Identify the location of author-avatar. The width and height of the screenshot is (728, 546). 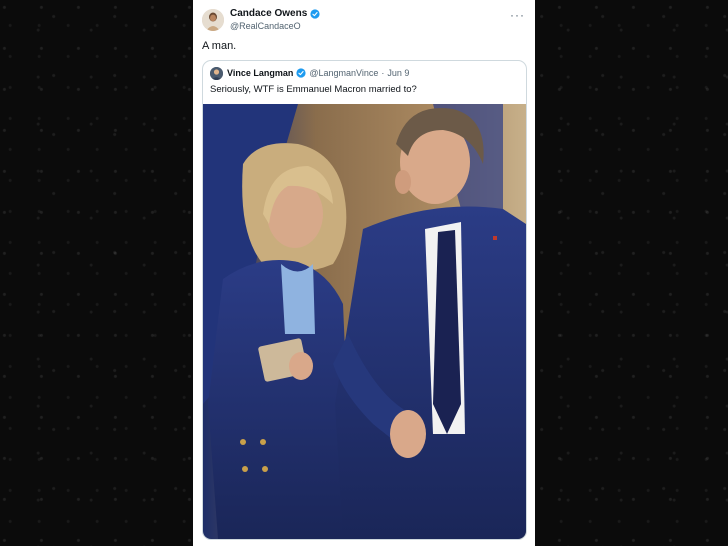
(213, 20).